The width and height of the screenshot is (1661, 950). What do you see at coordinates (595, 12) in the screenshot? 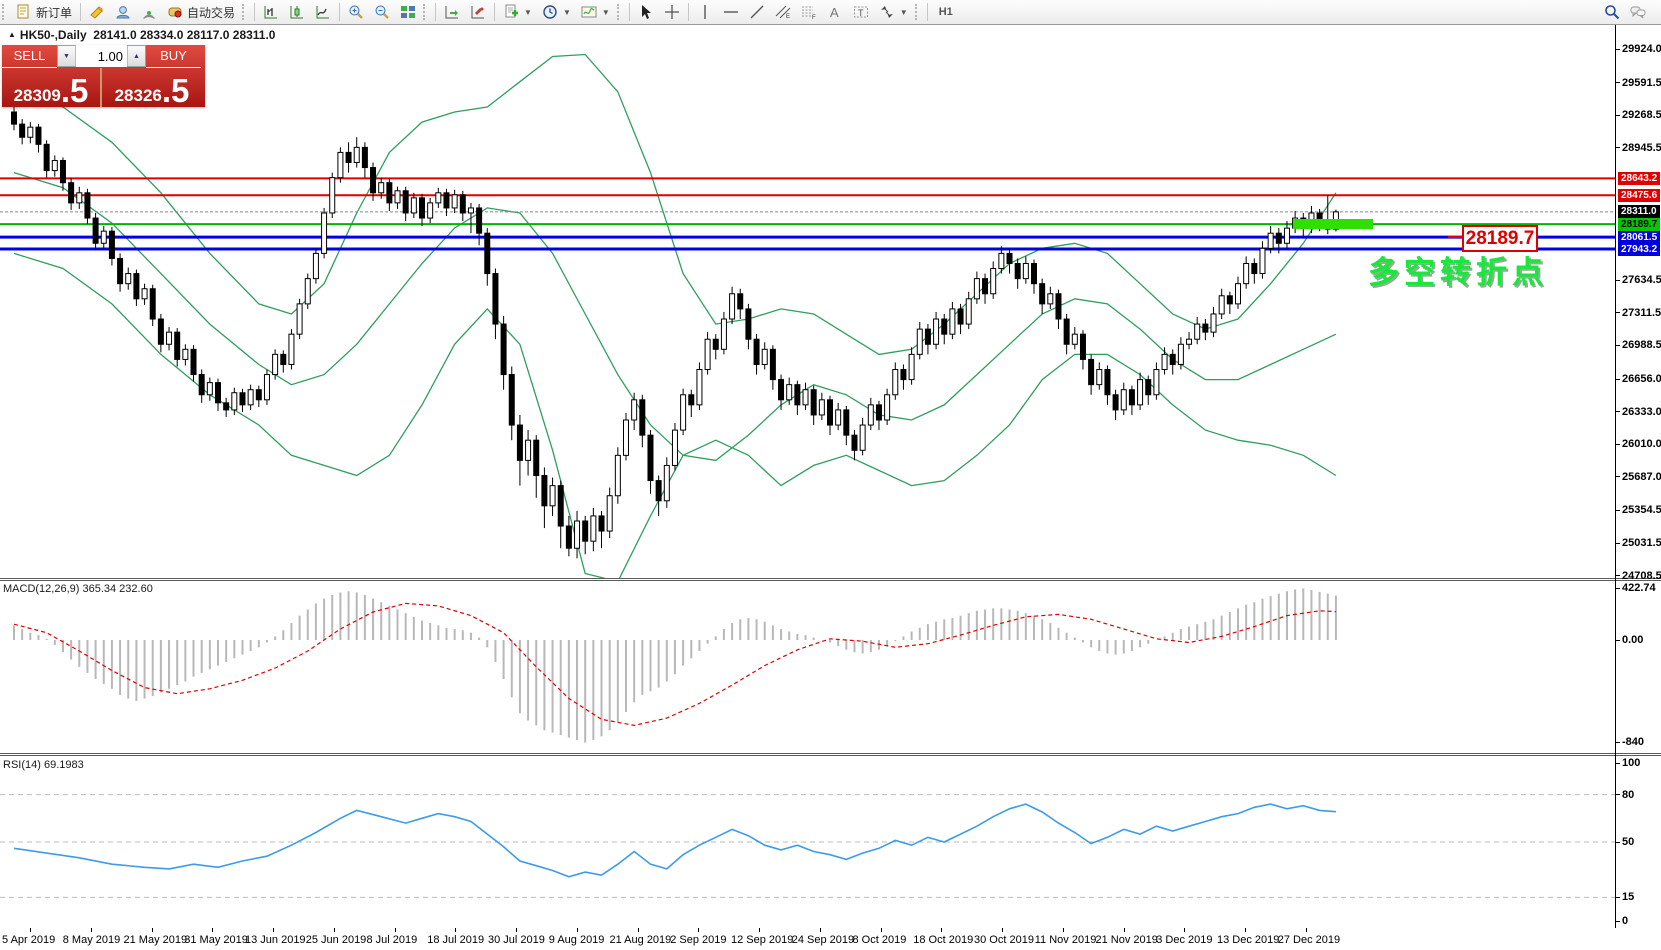
I see `indicators-button: ▼` at bounding box center [595, 12].